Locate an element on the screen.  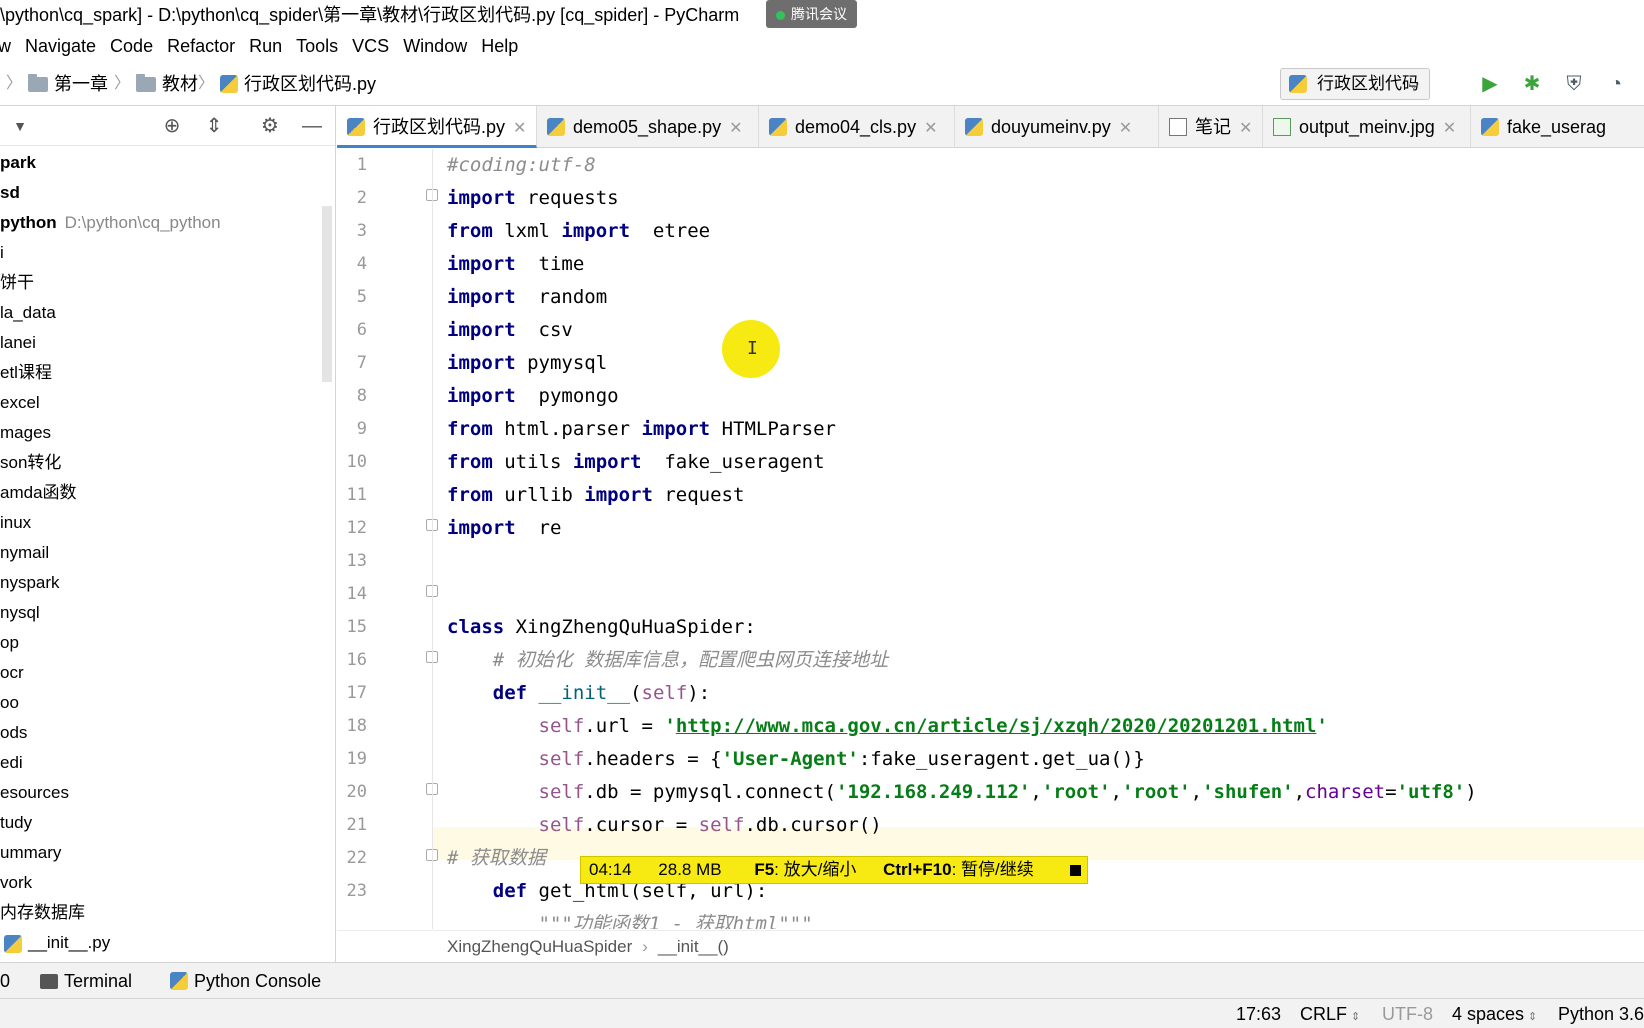
nav-crumb-file: 〉 行政区划代码.py is located at coordinates (284, 84).